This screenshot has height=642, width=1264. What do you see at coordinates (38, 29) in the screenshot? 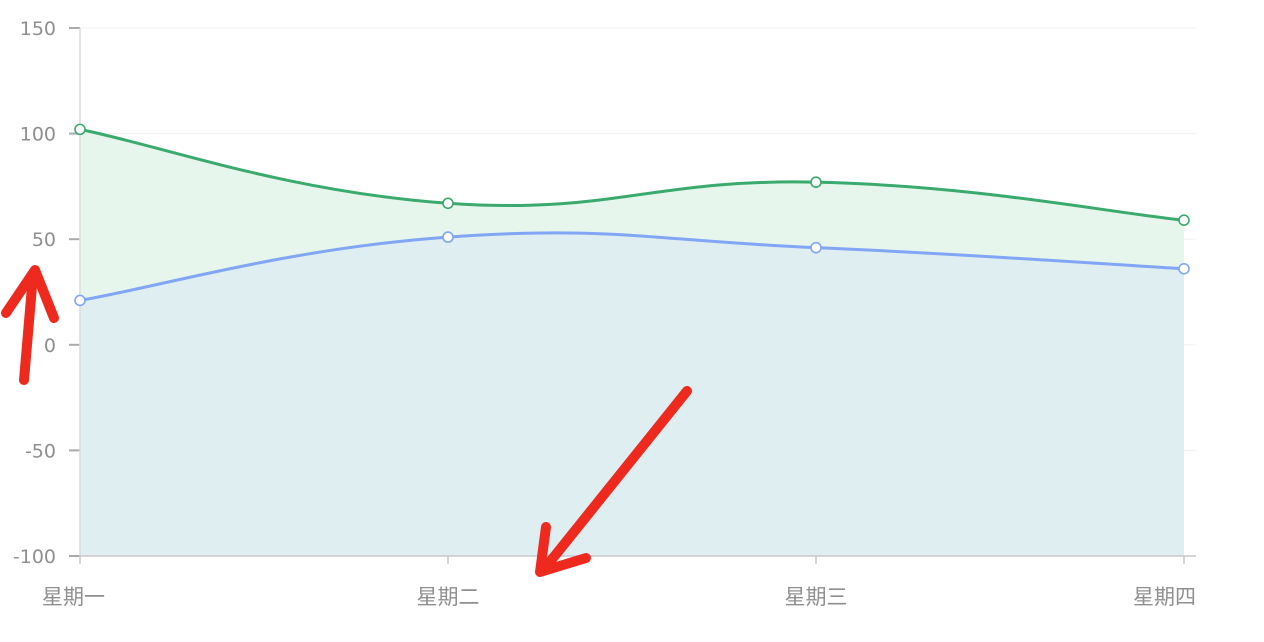
I see `y-tick-label: 150` at bounding box center [38, 29].